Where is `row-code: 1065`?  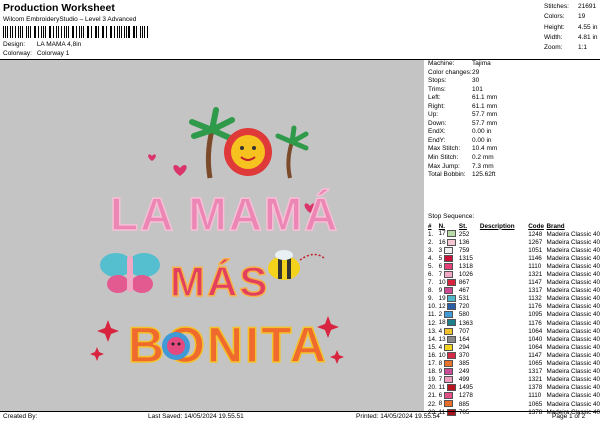 row-code: 1065 is located at coordinates (535, 364).